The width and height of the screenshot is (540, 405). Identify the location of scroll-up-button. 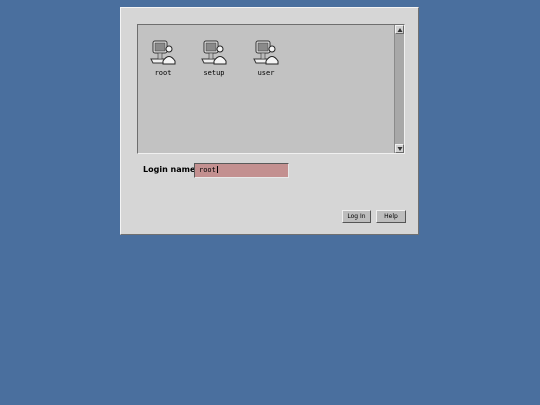
(399, 29).